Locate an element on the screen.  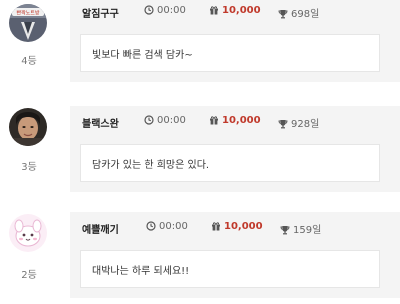
rank-label: 3등 is located at coordinates (29, 167).